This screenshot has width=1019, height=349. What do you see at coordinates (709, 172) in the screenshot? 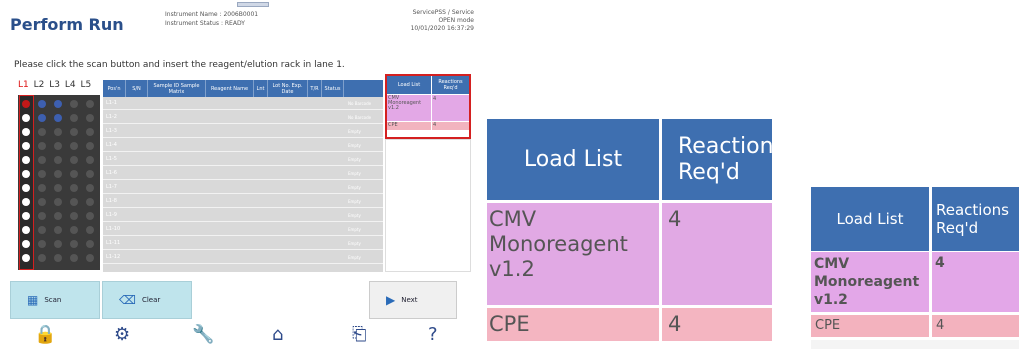
I see `reactions-header-line2: Req'd` at bounding box center [709, 172].